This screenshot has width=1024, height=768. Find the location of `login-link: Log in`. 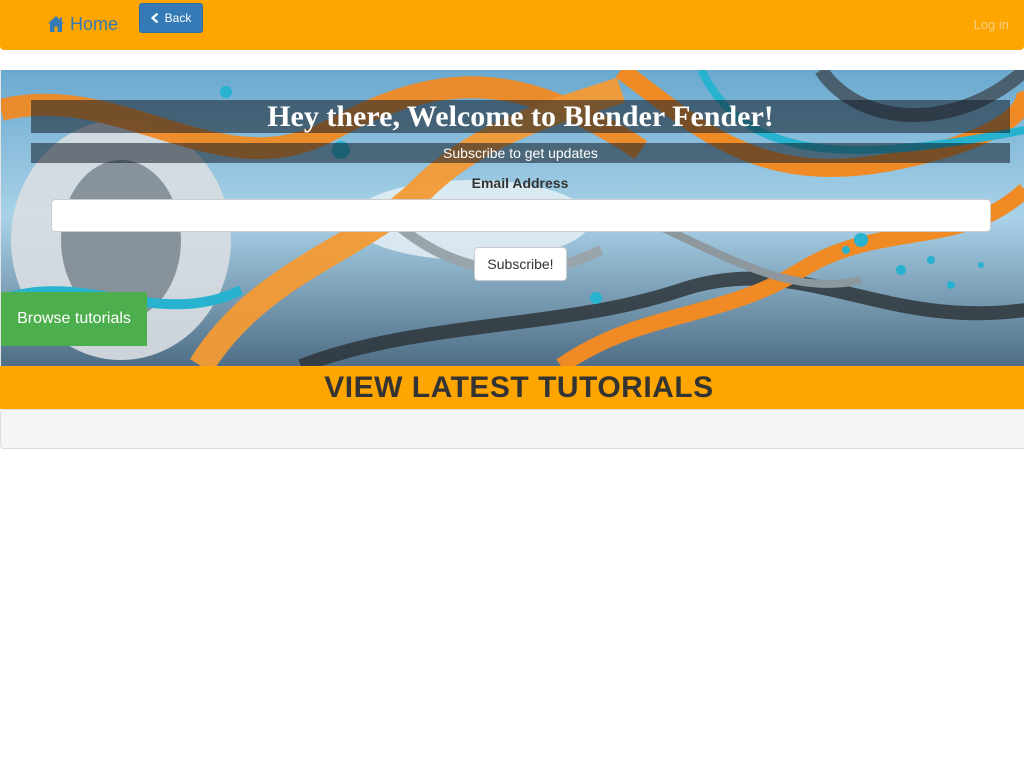

login-link: Log in is located at coordinates (991, 24).